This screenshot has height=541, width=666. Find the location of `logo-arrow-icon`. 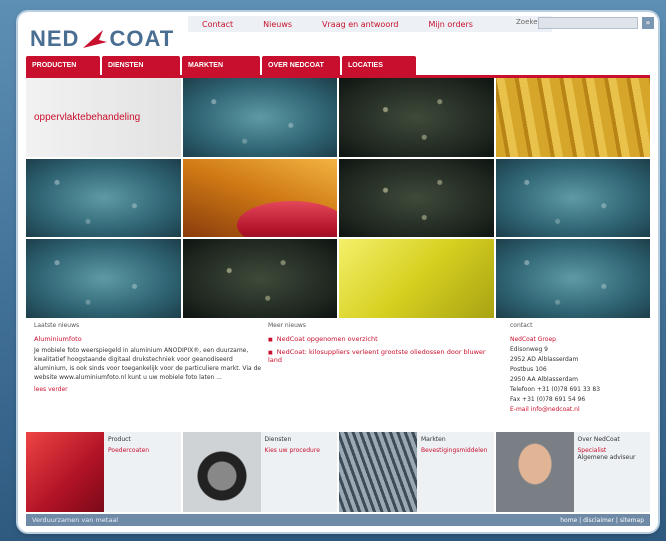

logo-arrow-icon is located at coordinates (95, 39).